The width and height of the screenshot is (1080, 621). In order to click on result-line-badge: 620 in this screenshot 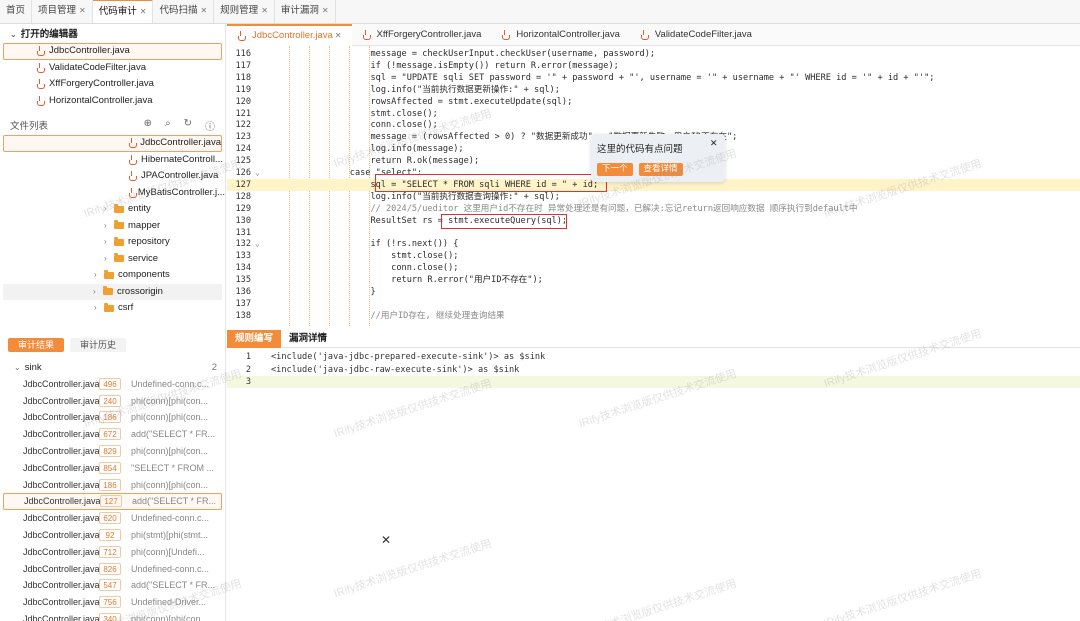, I will do `click(110, 518)`.